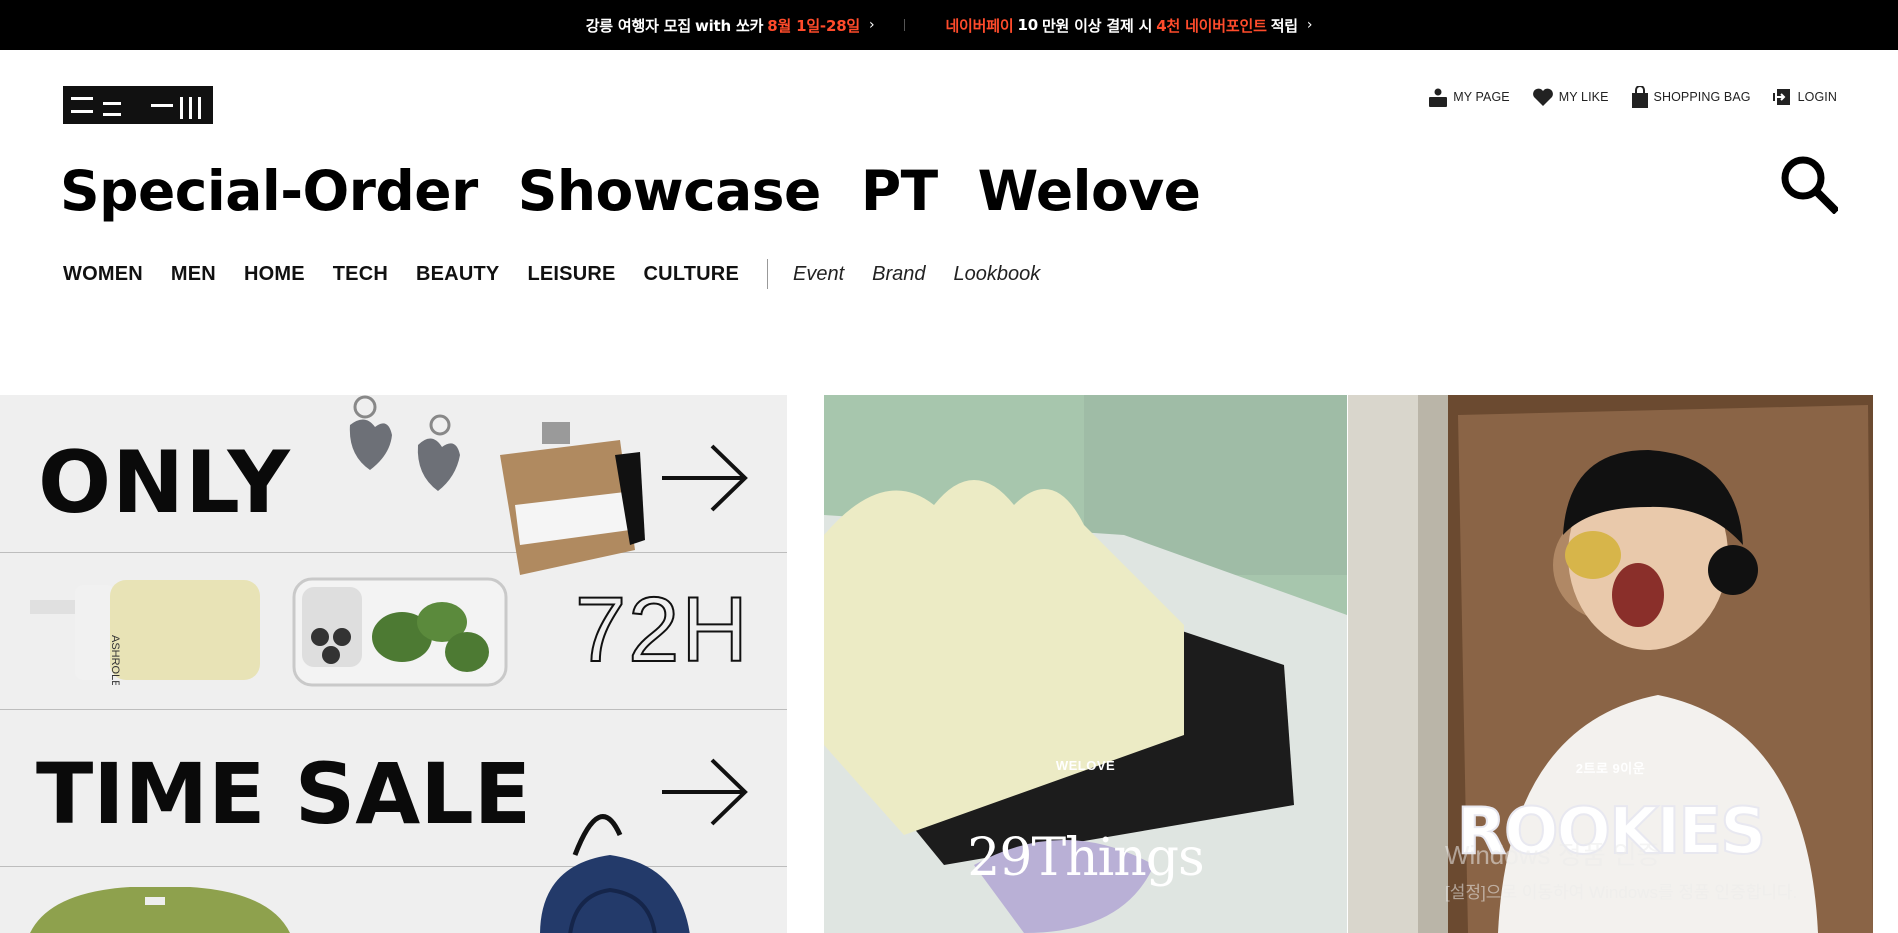 The image size is (1898, 933). Describe the element at coordinates (457, 274) in the screenshot. I see `category-beauty: BEAUTY` at that location.